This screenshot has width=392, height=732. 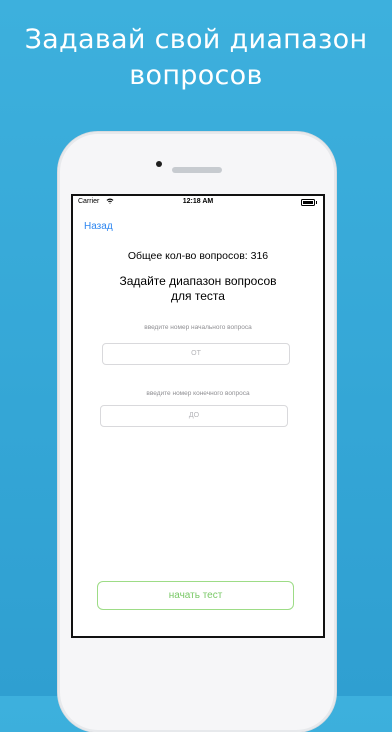 I want to click on range-instruction-line1: Задайте диапазон вопросов, so click(x=198, y=281).